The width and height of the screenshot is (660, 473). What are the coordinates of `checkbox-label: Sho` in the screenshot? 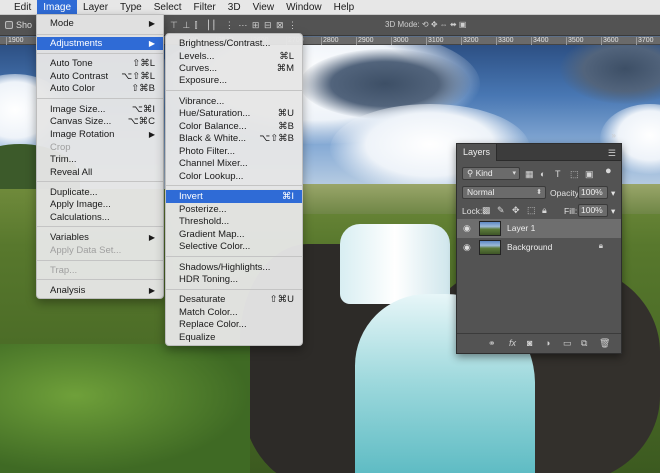 It's located at (24, 25).